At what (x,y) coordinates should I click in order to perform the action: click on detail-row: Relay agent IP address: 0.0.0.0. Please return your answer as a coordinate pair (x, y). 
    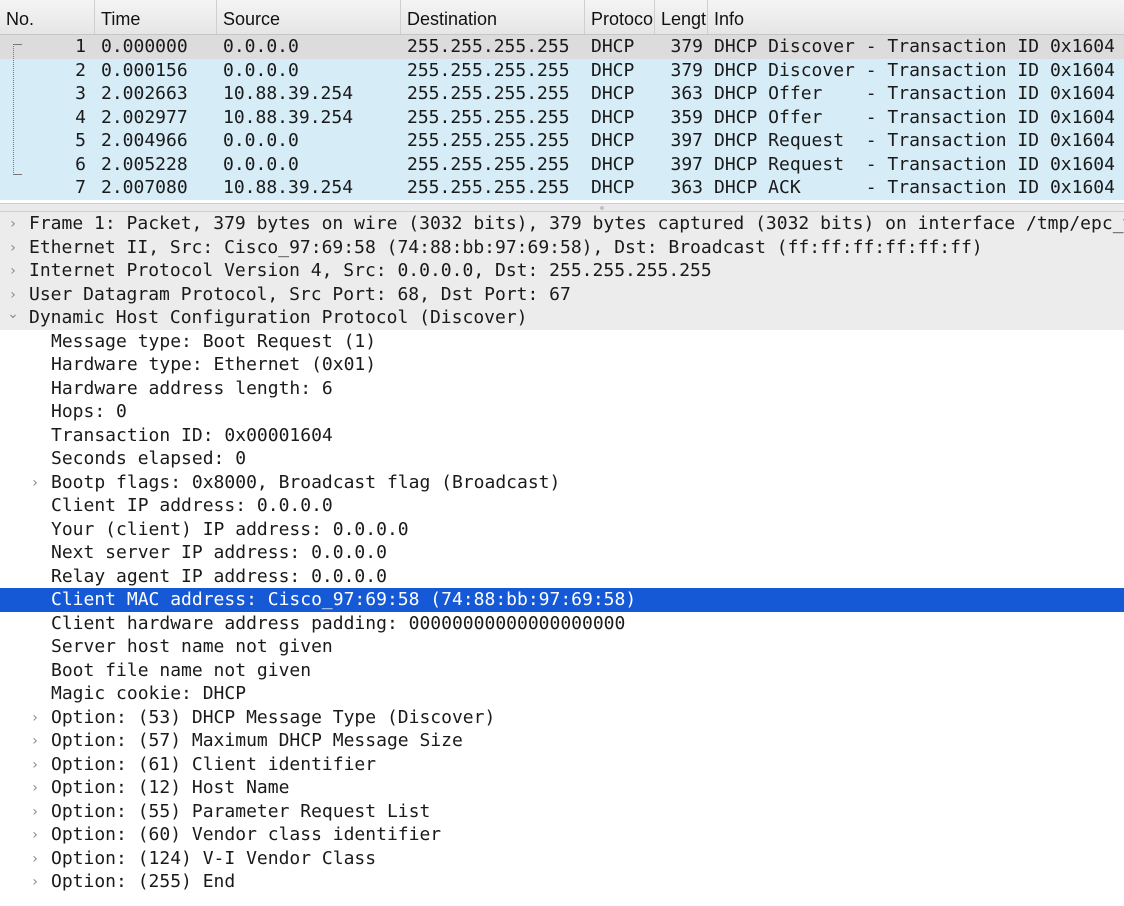
    Looking at the image, I should click on (562, 577).